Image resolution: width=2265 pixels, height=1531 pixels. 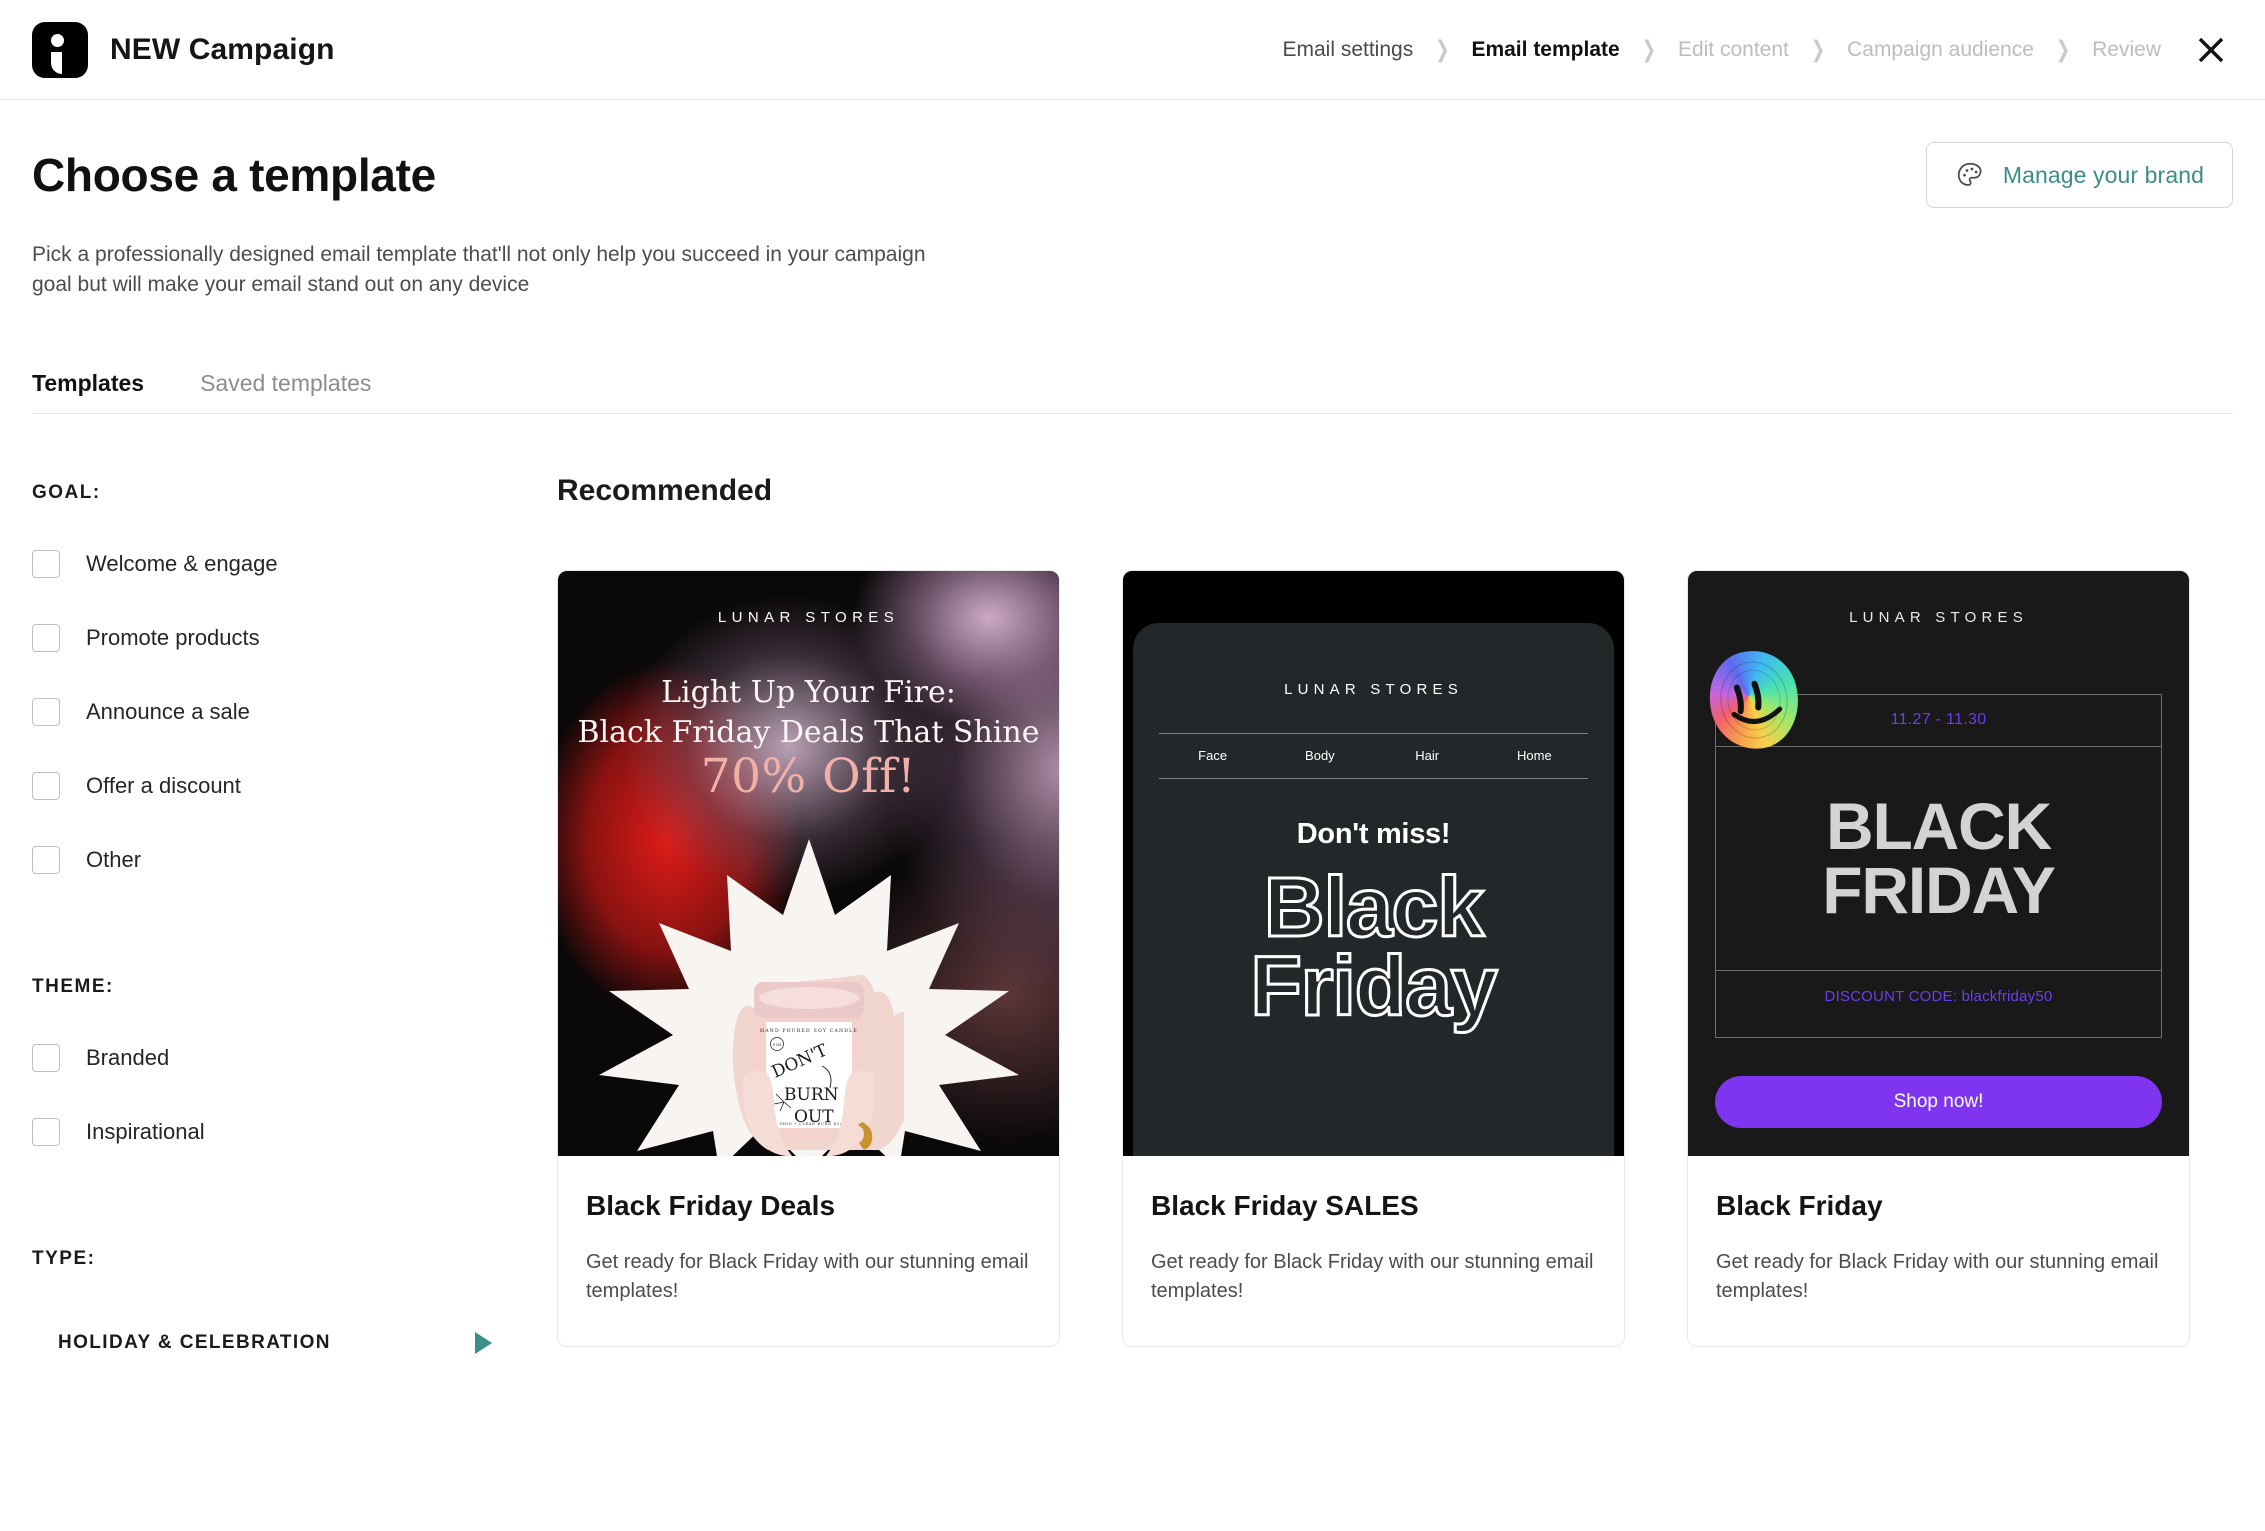 I want to click on preview-nav-item-home: Home, so click(x=1534, y=756).